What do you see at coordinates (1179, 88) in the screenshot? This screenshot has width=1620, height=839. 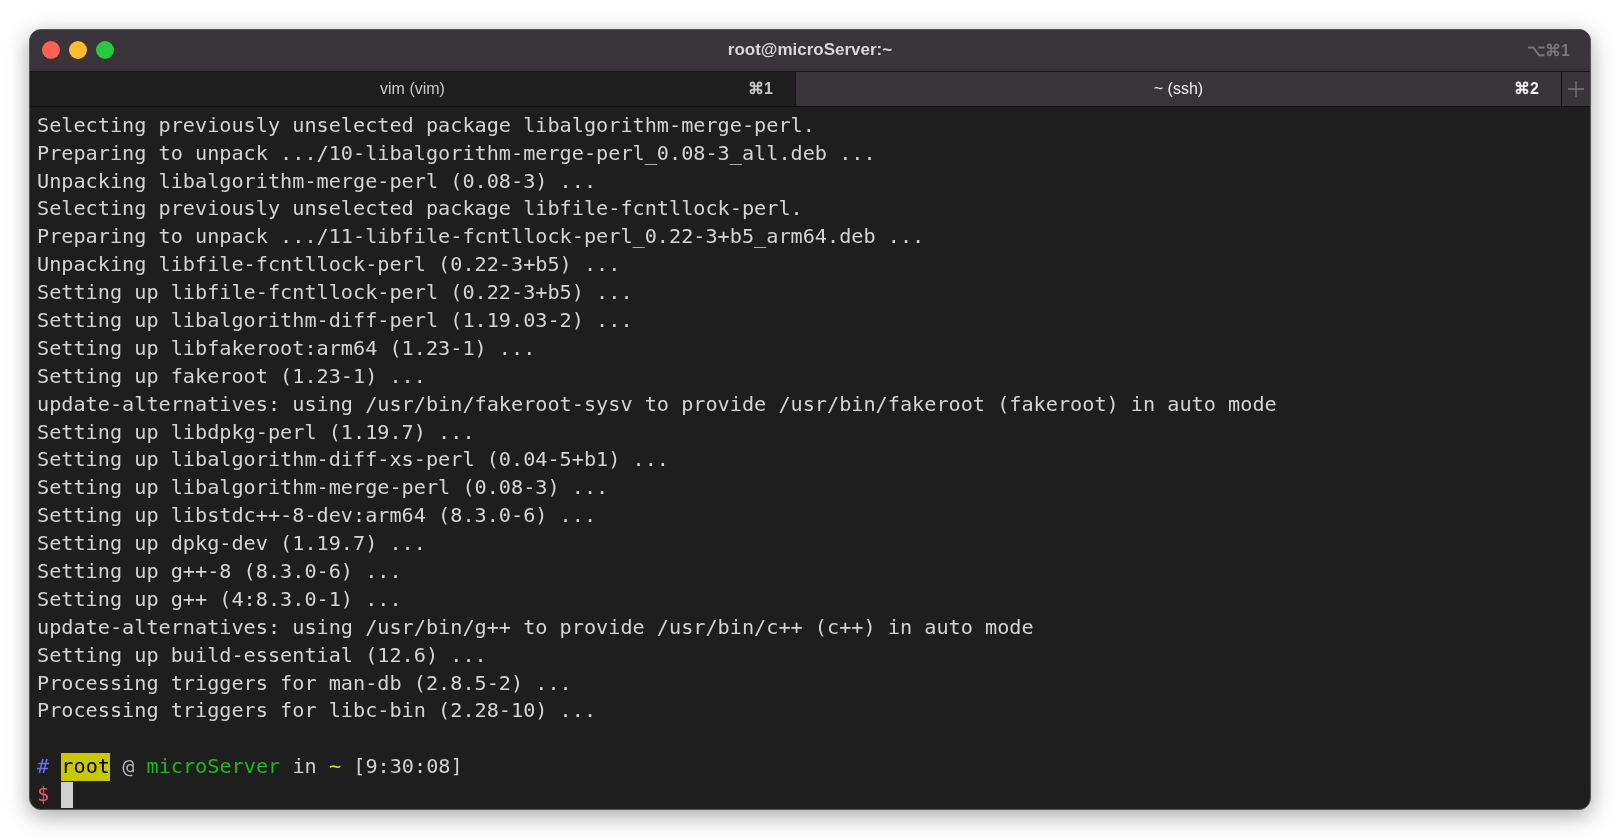 I see `tab: ~ (ssh) ⌘2` at bounding box center [1179, 88].